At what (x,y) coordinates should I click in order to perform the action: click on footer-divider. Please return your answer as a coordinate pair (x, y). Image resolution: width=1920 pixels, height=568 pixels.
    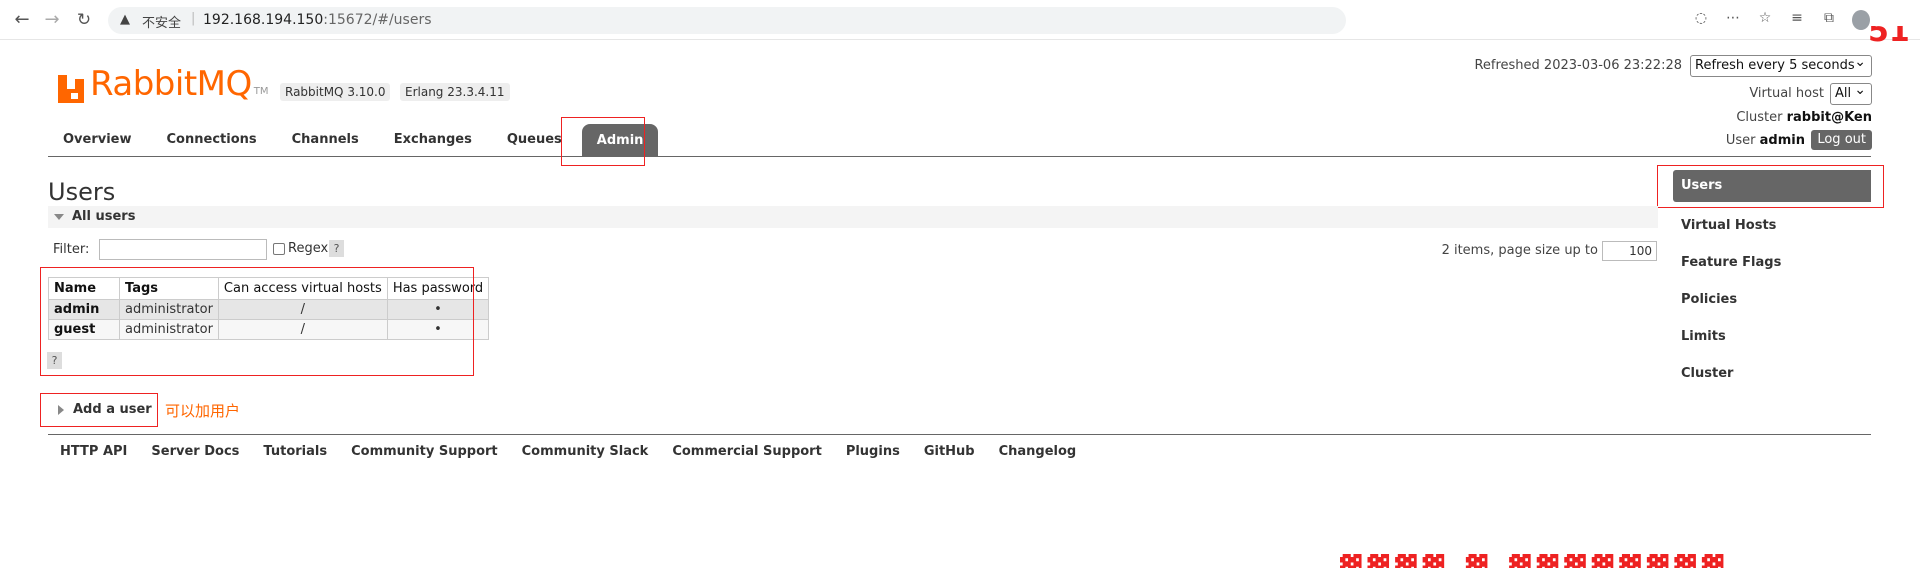
    Looking at the image, I should click on (959, 434).